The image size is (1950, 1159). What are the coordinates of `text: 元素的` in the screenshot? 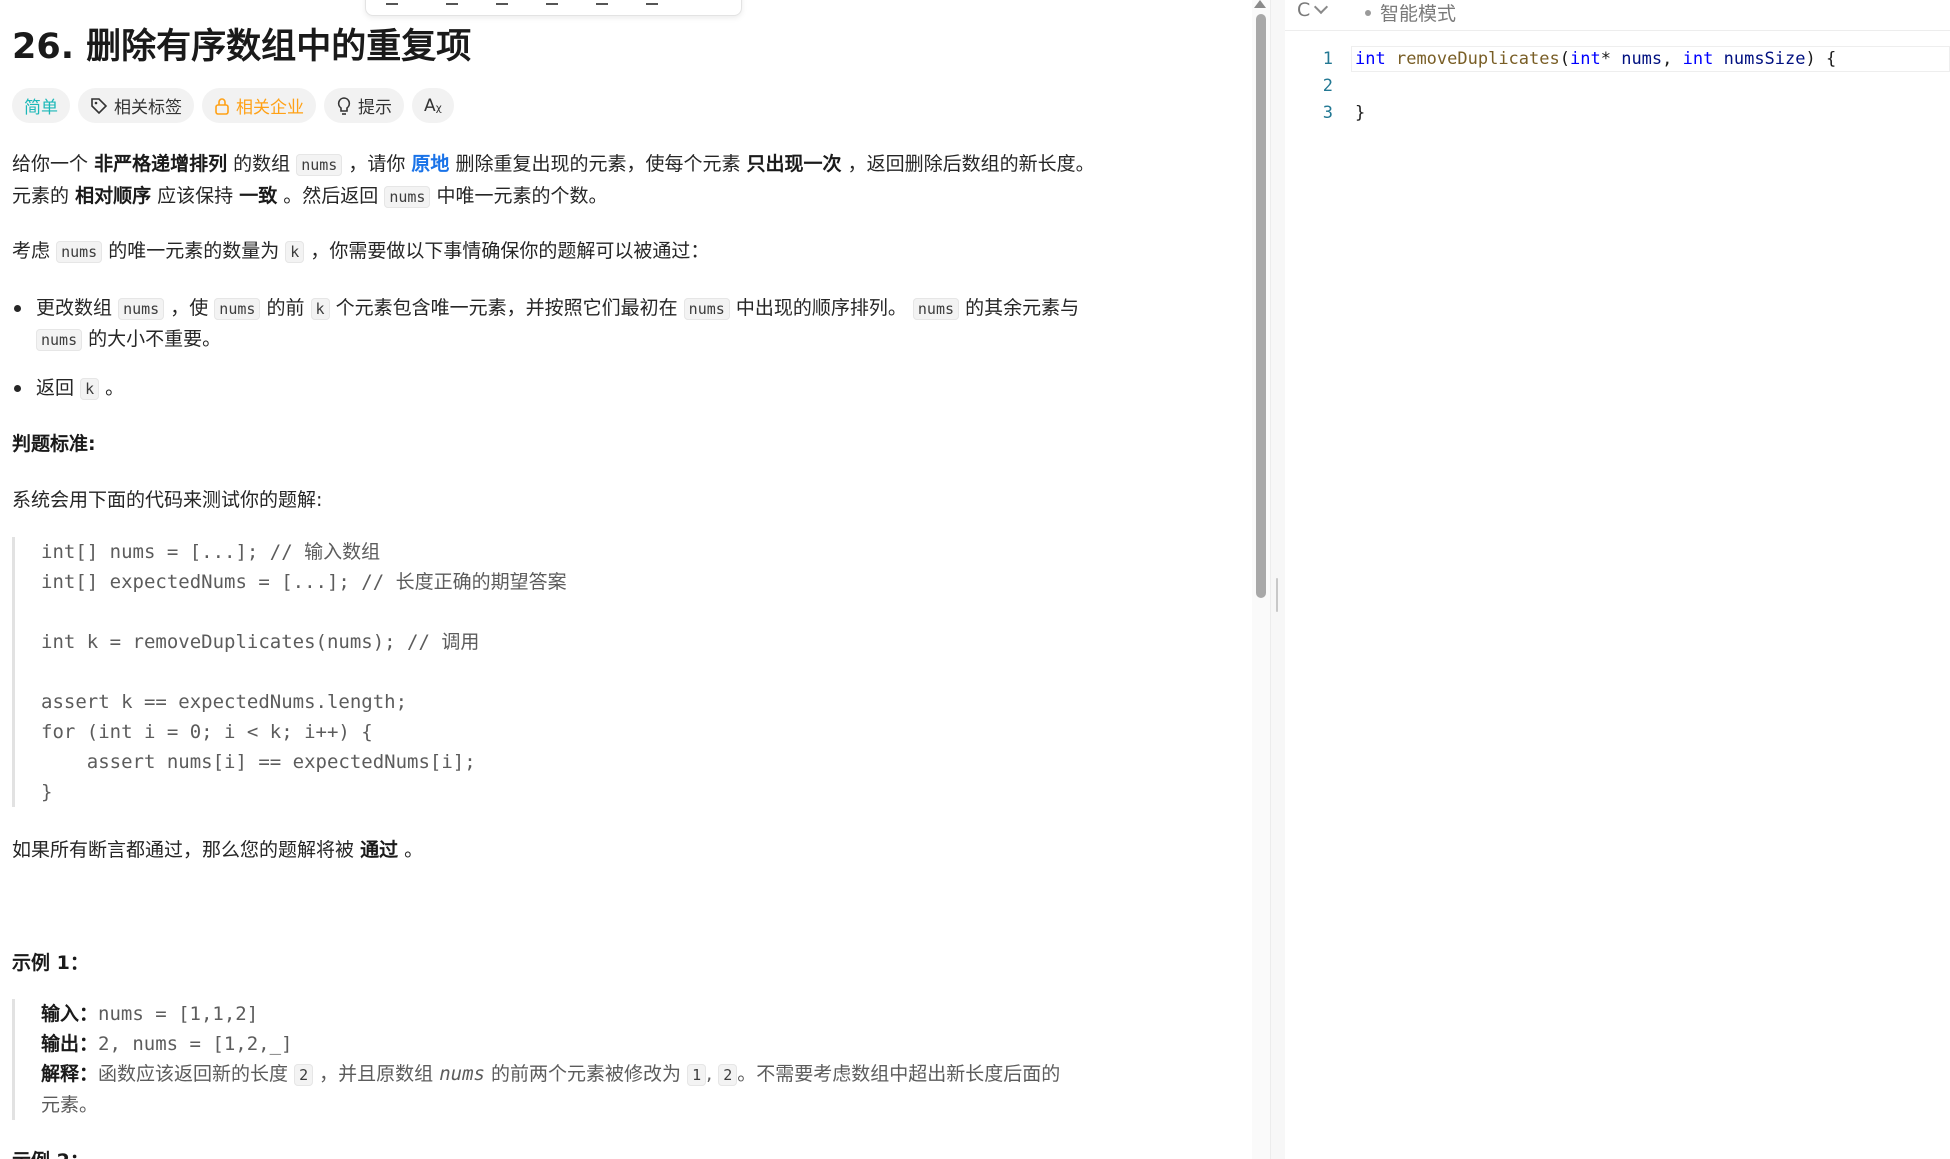 It's located at (41, 196).